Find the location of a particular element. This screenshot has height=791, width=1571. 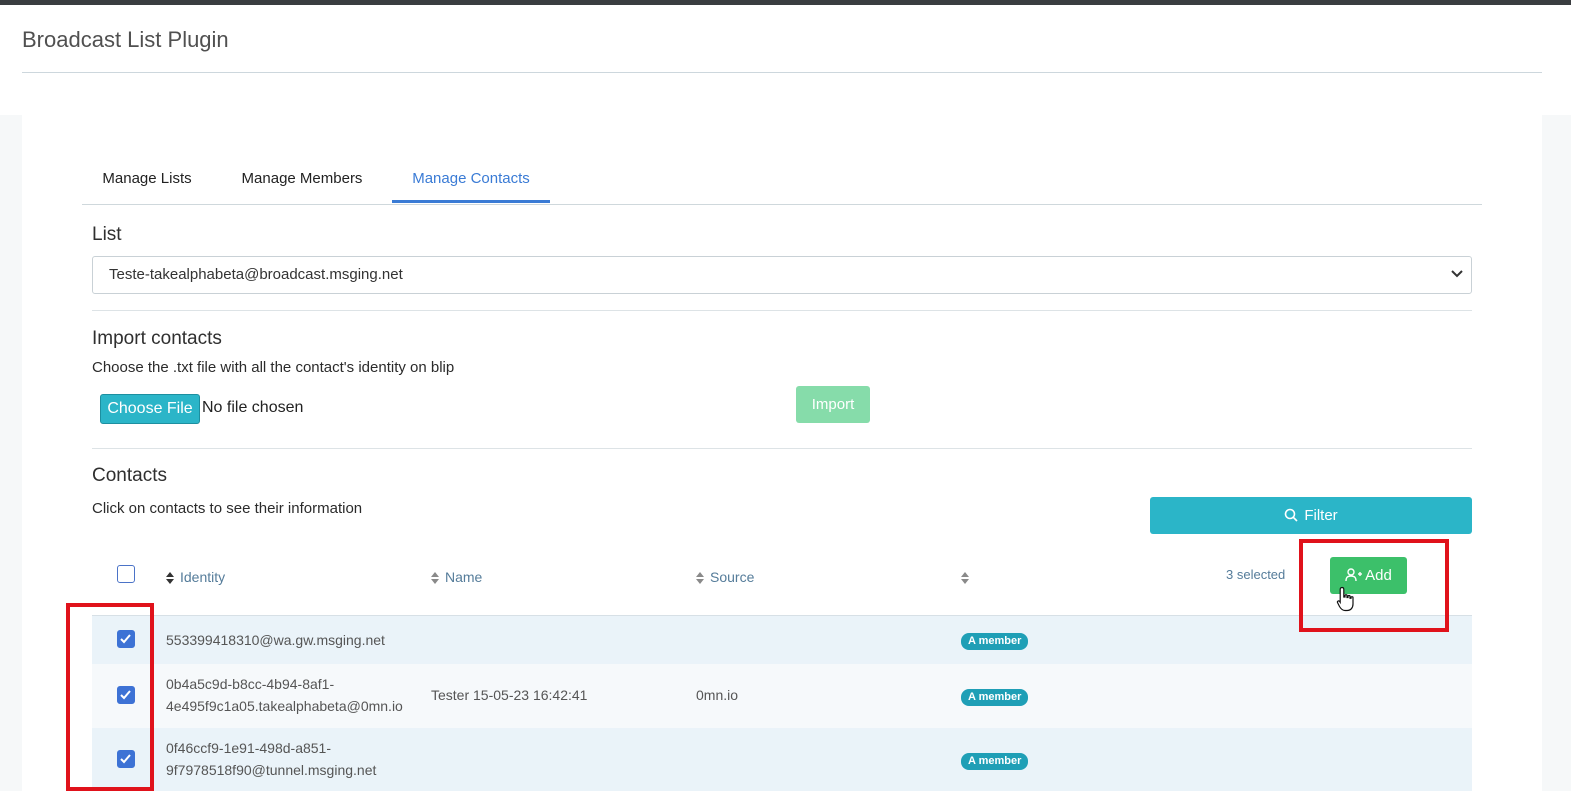

table-header: Identity Name Source 3 selected Add is located at coordinates (782, 585).